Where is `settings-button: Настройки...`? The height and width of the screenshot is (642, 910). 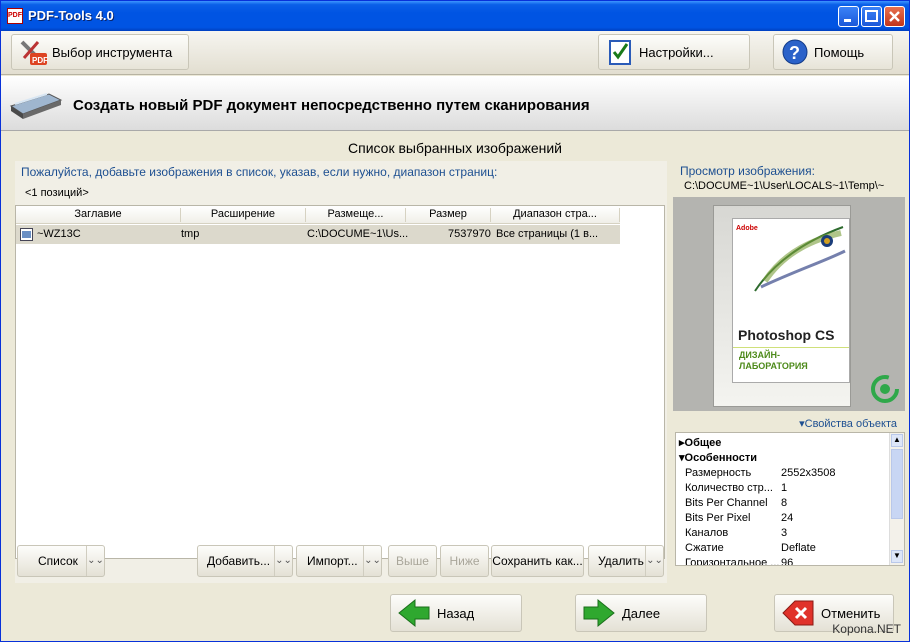 settings-button: Настройки... is located at coordinates (674, 52).